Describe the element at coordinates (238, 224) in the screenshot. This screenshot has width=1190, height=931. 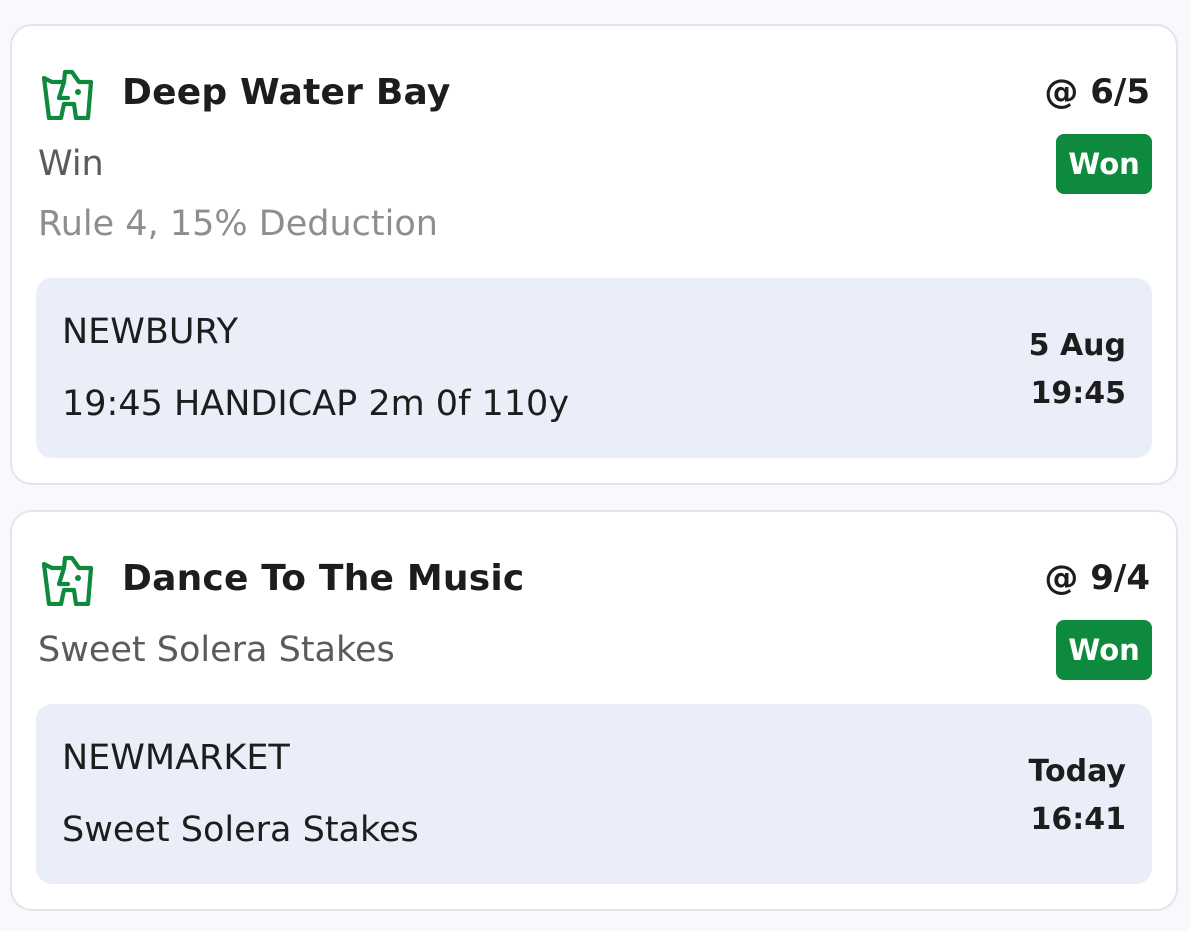
I see `rule-4-deduction: Rule 4, 15% Deduction` at that location.